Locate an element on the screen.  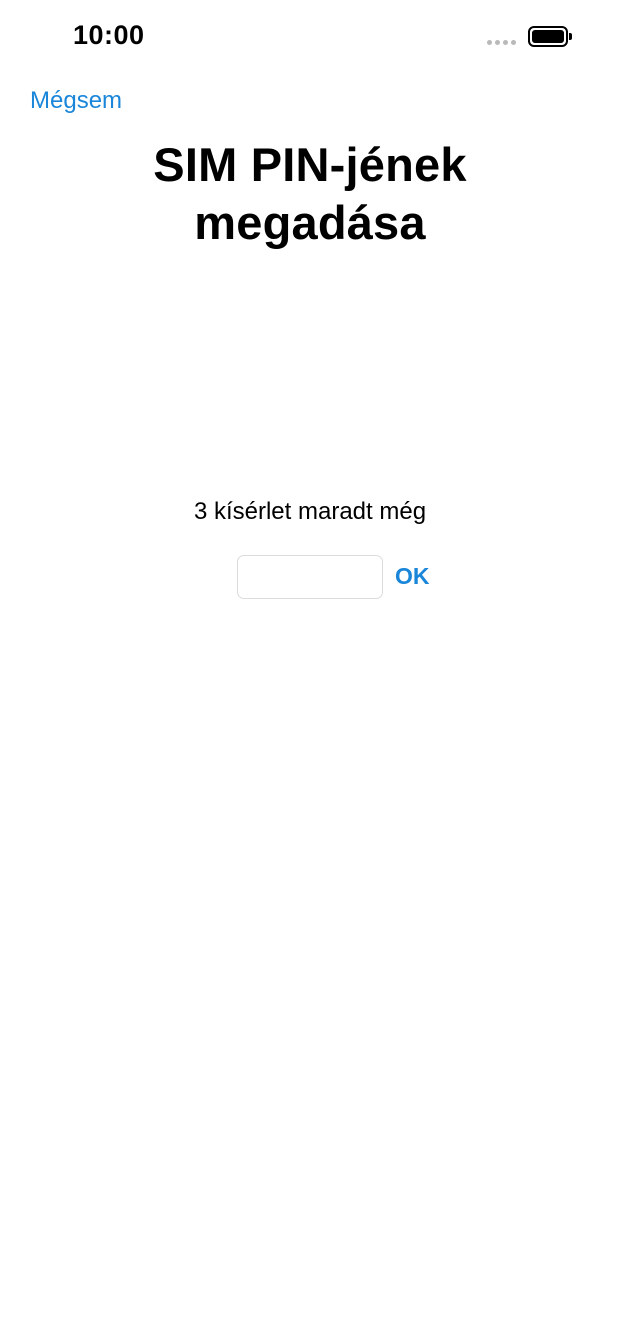
status-time: 10:00 is located at coordinates (109, 35).